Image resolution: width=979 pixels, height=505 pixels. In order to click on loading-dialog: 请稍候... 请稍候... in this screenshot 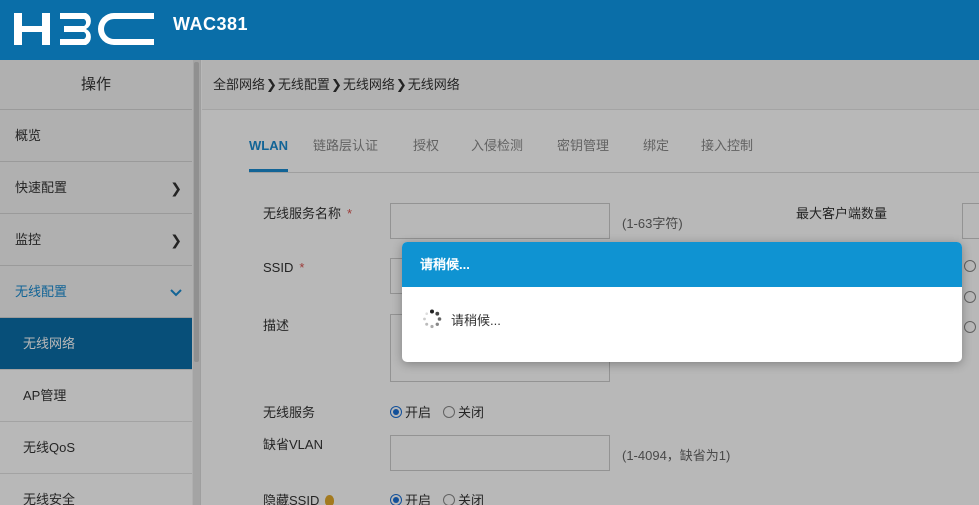, I will do `click(682, 302)`.